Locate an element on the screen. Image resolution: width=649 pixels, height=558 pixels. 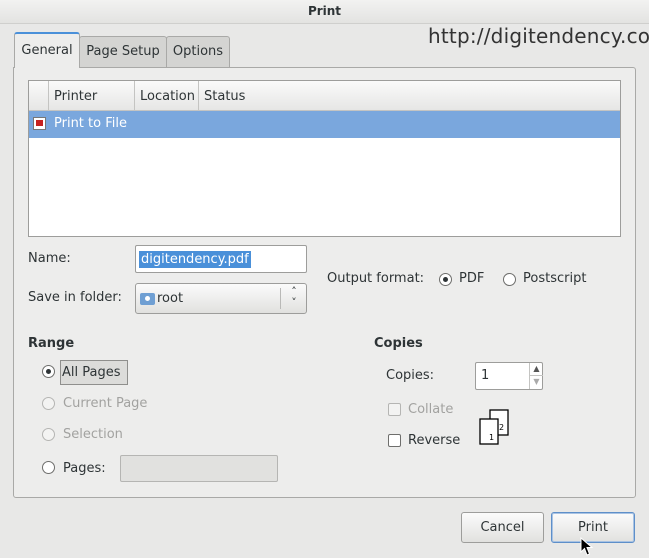
folder-chooser-separator is located at coordinates (280, 298).